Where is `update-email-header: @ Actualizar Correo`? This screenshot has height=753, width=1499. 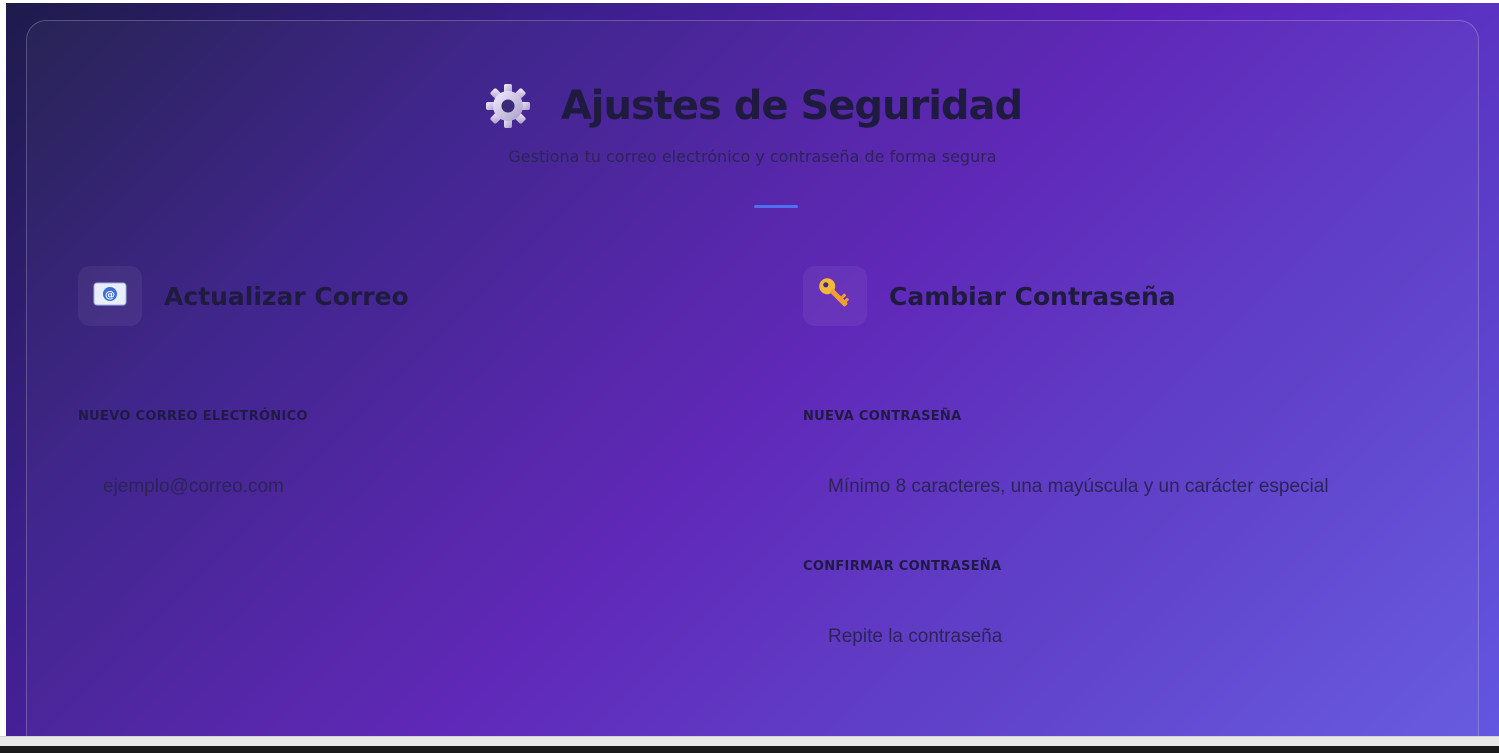
update-email-header: @ Actualizar Correo is located at coordinates (408, 296).